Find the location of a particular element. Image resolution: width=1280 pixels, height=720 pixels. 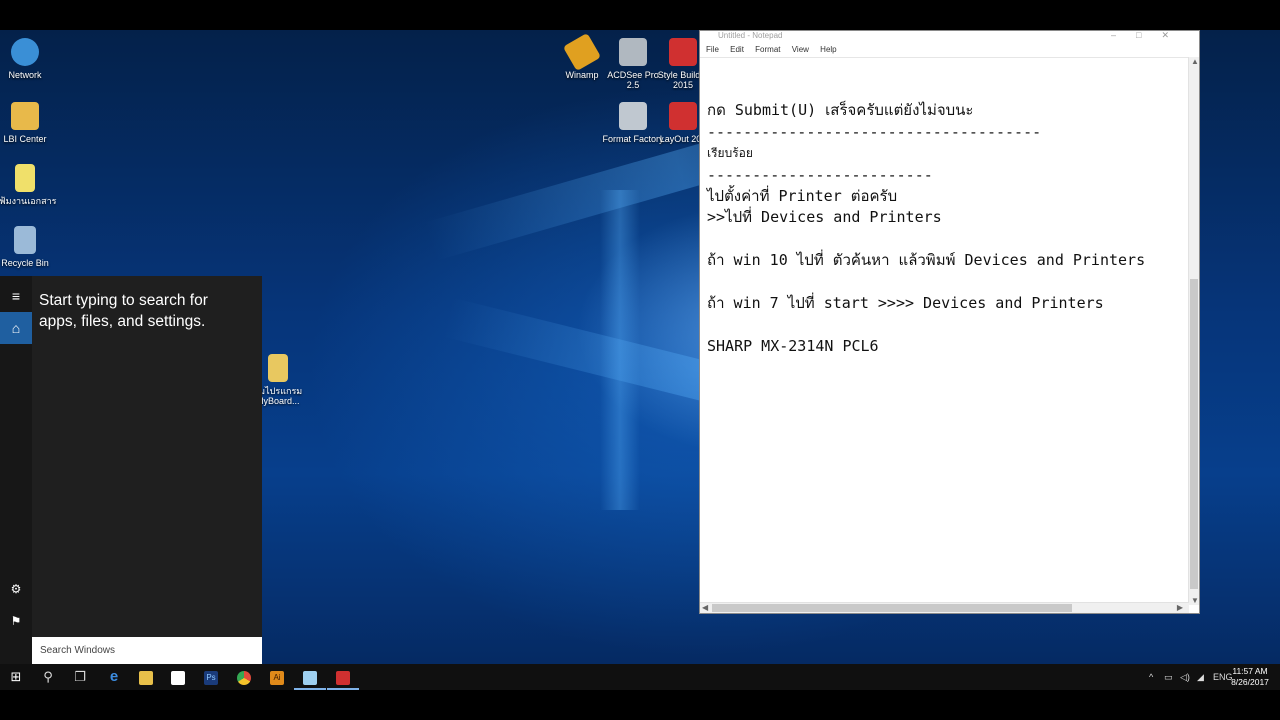

chrome-icon is located at coordinates (244, 677).